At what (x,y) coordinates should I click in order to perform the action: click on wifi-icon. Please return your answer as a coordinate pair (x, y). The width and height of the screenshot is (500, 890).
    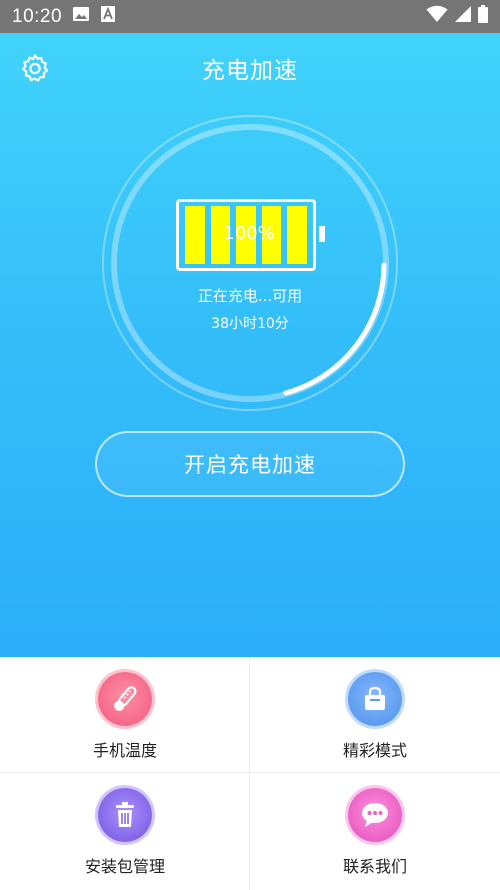
    Looking at the image, I should click on (437, 16).